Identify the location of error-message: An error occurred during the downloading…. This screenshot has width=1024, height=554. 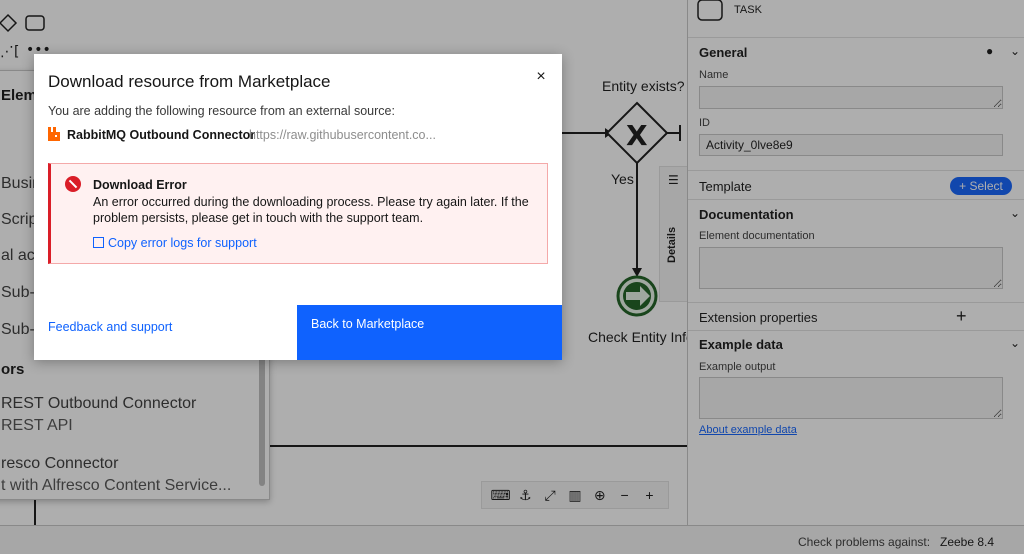
(311, 210).